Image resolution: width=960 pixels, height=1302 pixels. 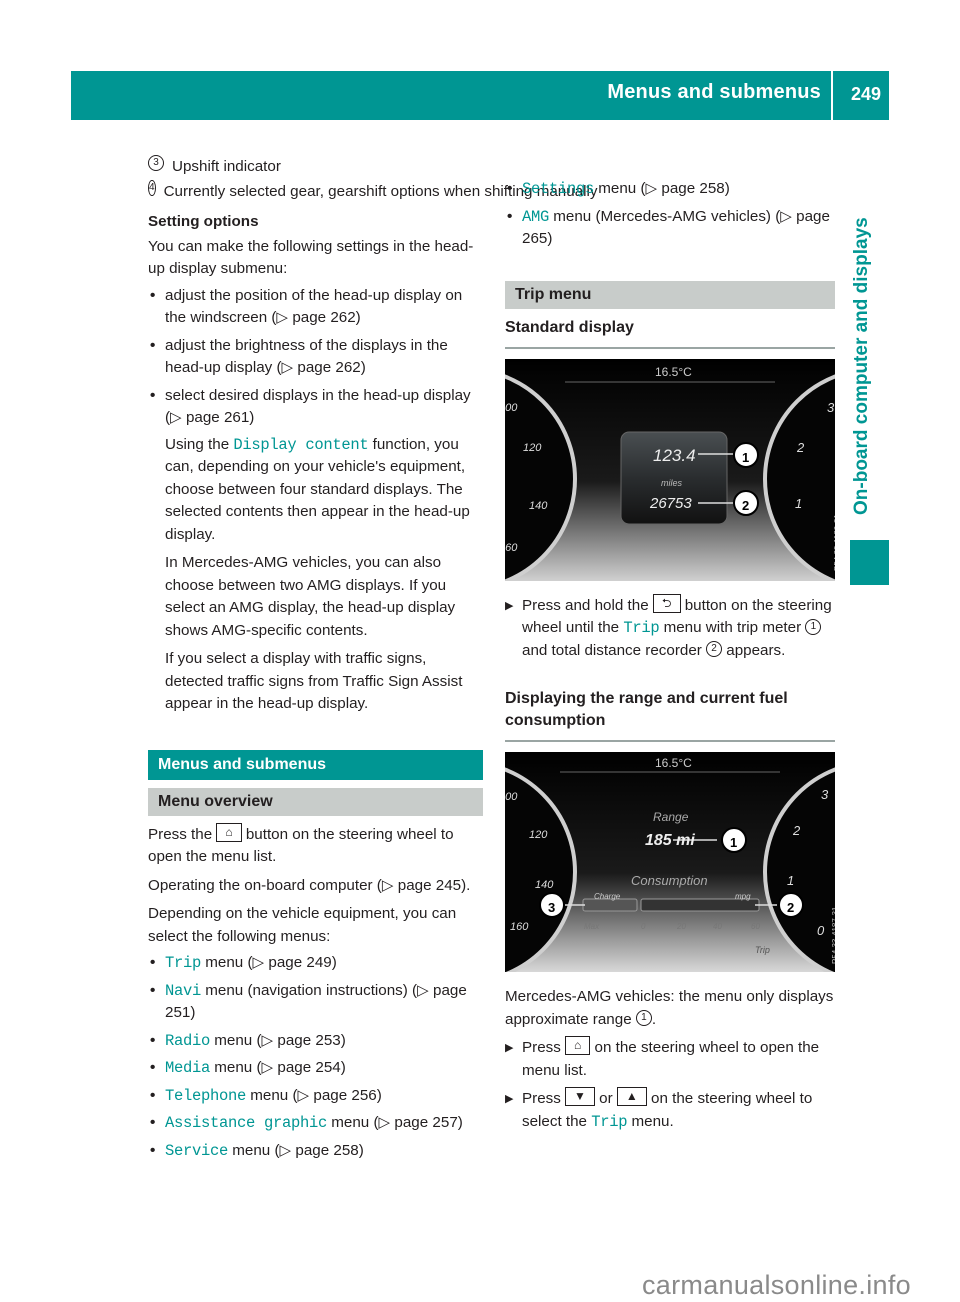 What do you see at coordinates (203, 221) in the screenshot?
I see `setting-options-heading: Setting options` at bounding box center [203, 221].